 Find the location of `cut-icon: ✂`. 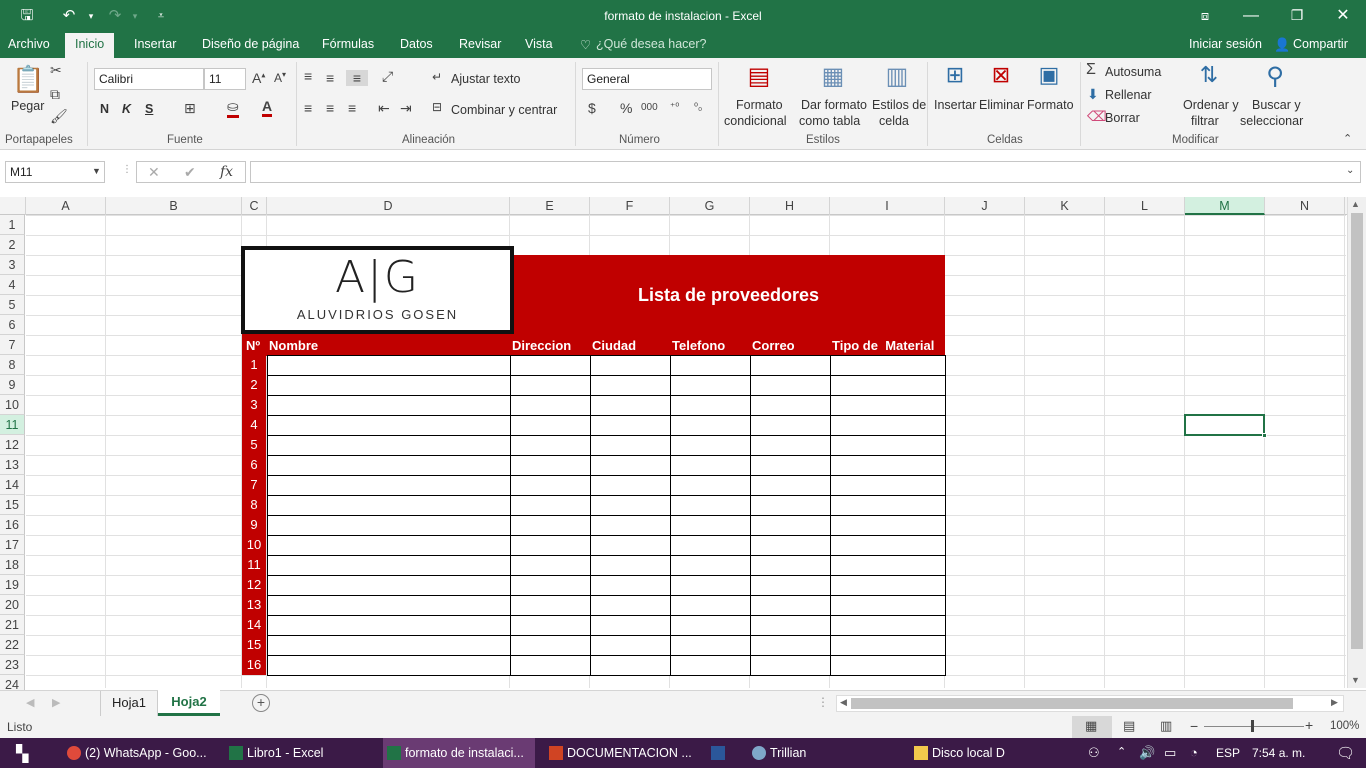

cut-icon: ✂ is located at coordinates (56, 70).